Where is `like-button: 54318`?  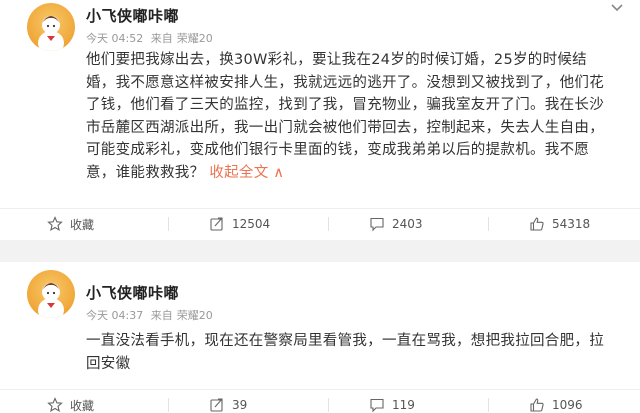
like-button: 54318 is located at coordinates (559, 224).